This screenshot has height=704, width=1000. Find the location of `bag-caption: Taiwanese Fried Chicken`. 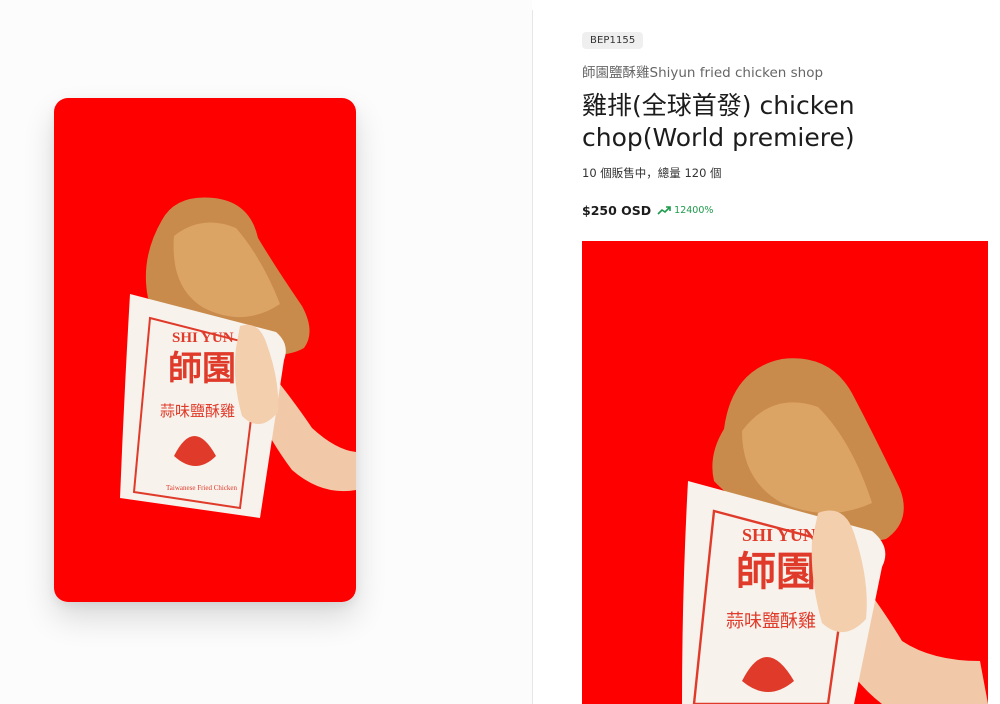

bag-caption: Taiwanese Fried Chicken is located at coordinates (202, 488).